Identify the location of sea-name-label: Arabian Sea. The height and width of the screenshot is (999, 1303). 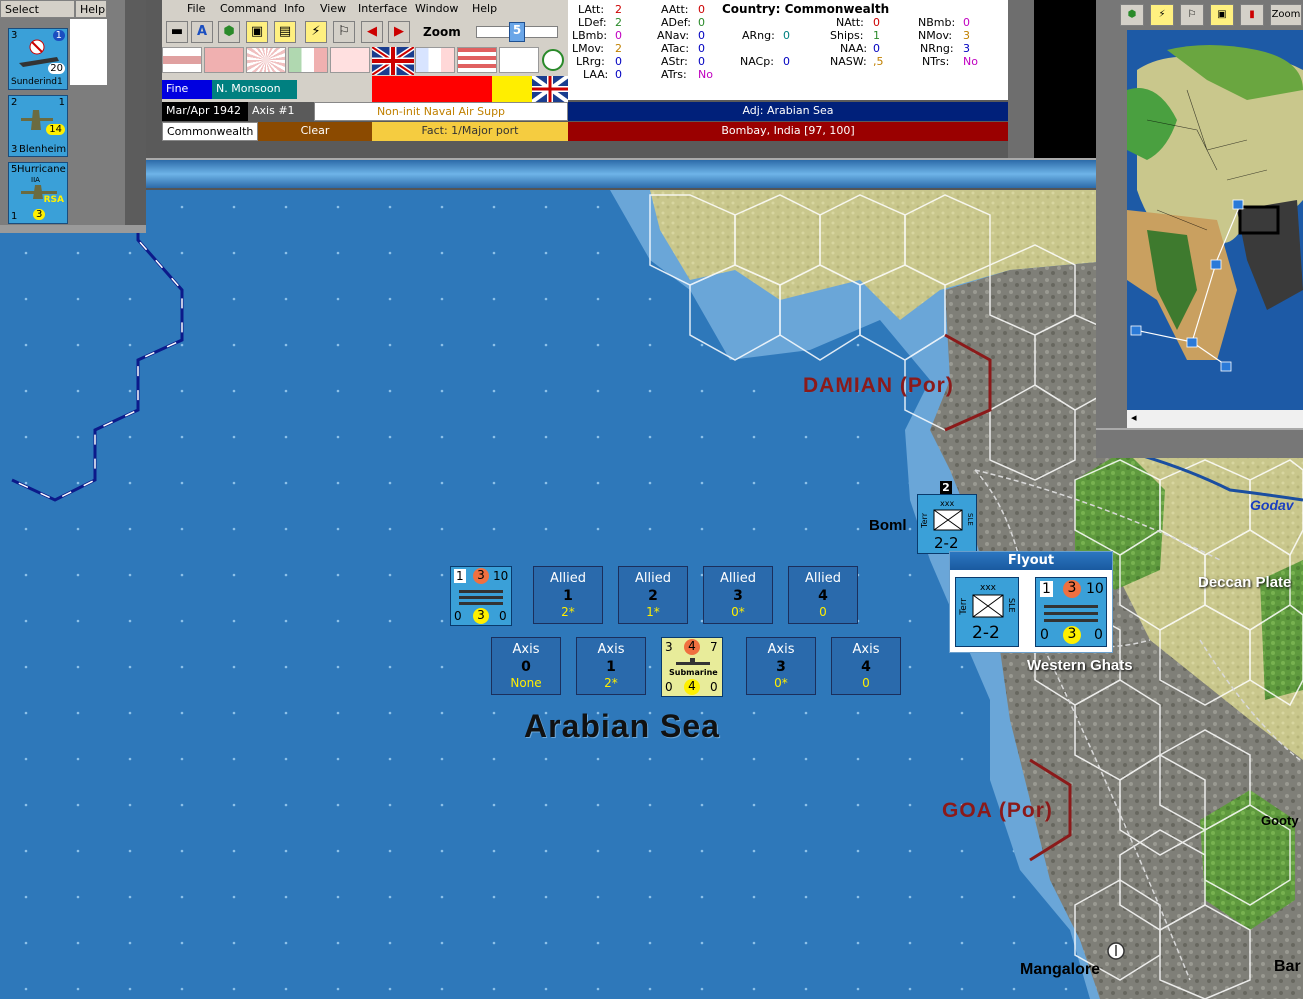
(622, 726).